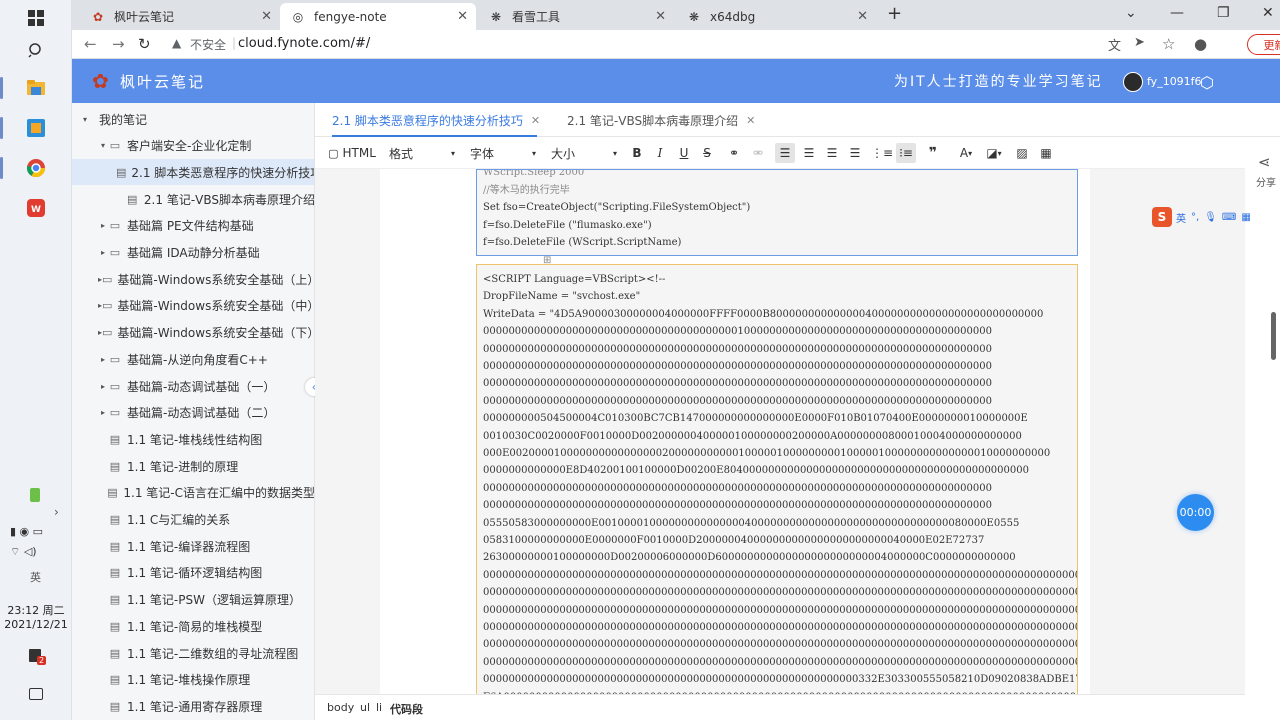 The image size is (1280, 720). I want to click on sidebar-item: ▾ ▭ 客户端安全-企业化定制, so click(193, 146).